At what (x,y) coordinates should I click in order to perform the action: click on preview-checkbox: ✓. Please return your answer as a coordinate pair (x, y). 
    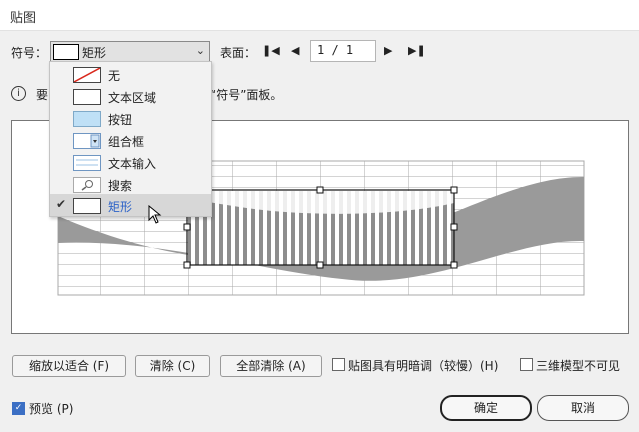
    Looking at the image, I should click on (18, 408).